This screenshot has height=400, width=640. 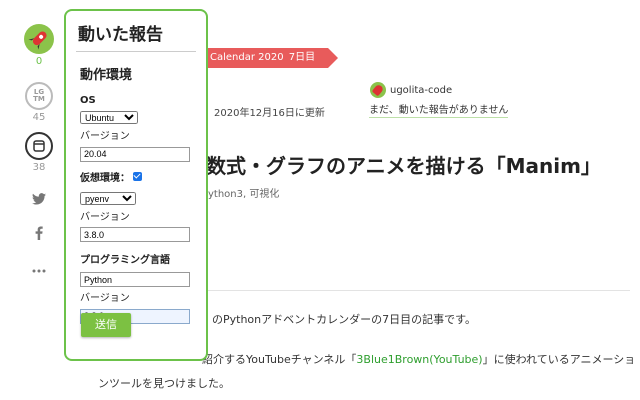 What do you see at coordinates (279, 359) in the screenshot?
I see `paragraph-2-text: 紹介するYouTubeチャンネル「` at bounding box center [279, 359].